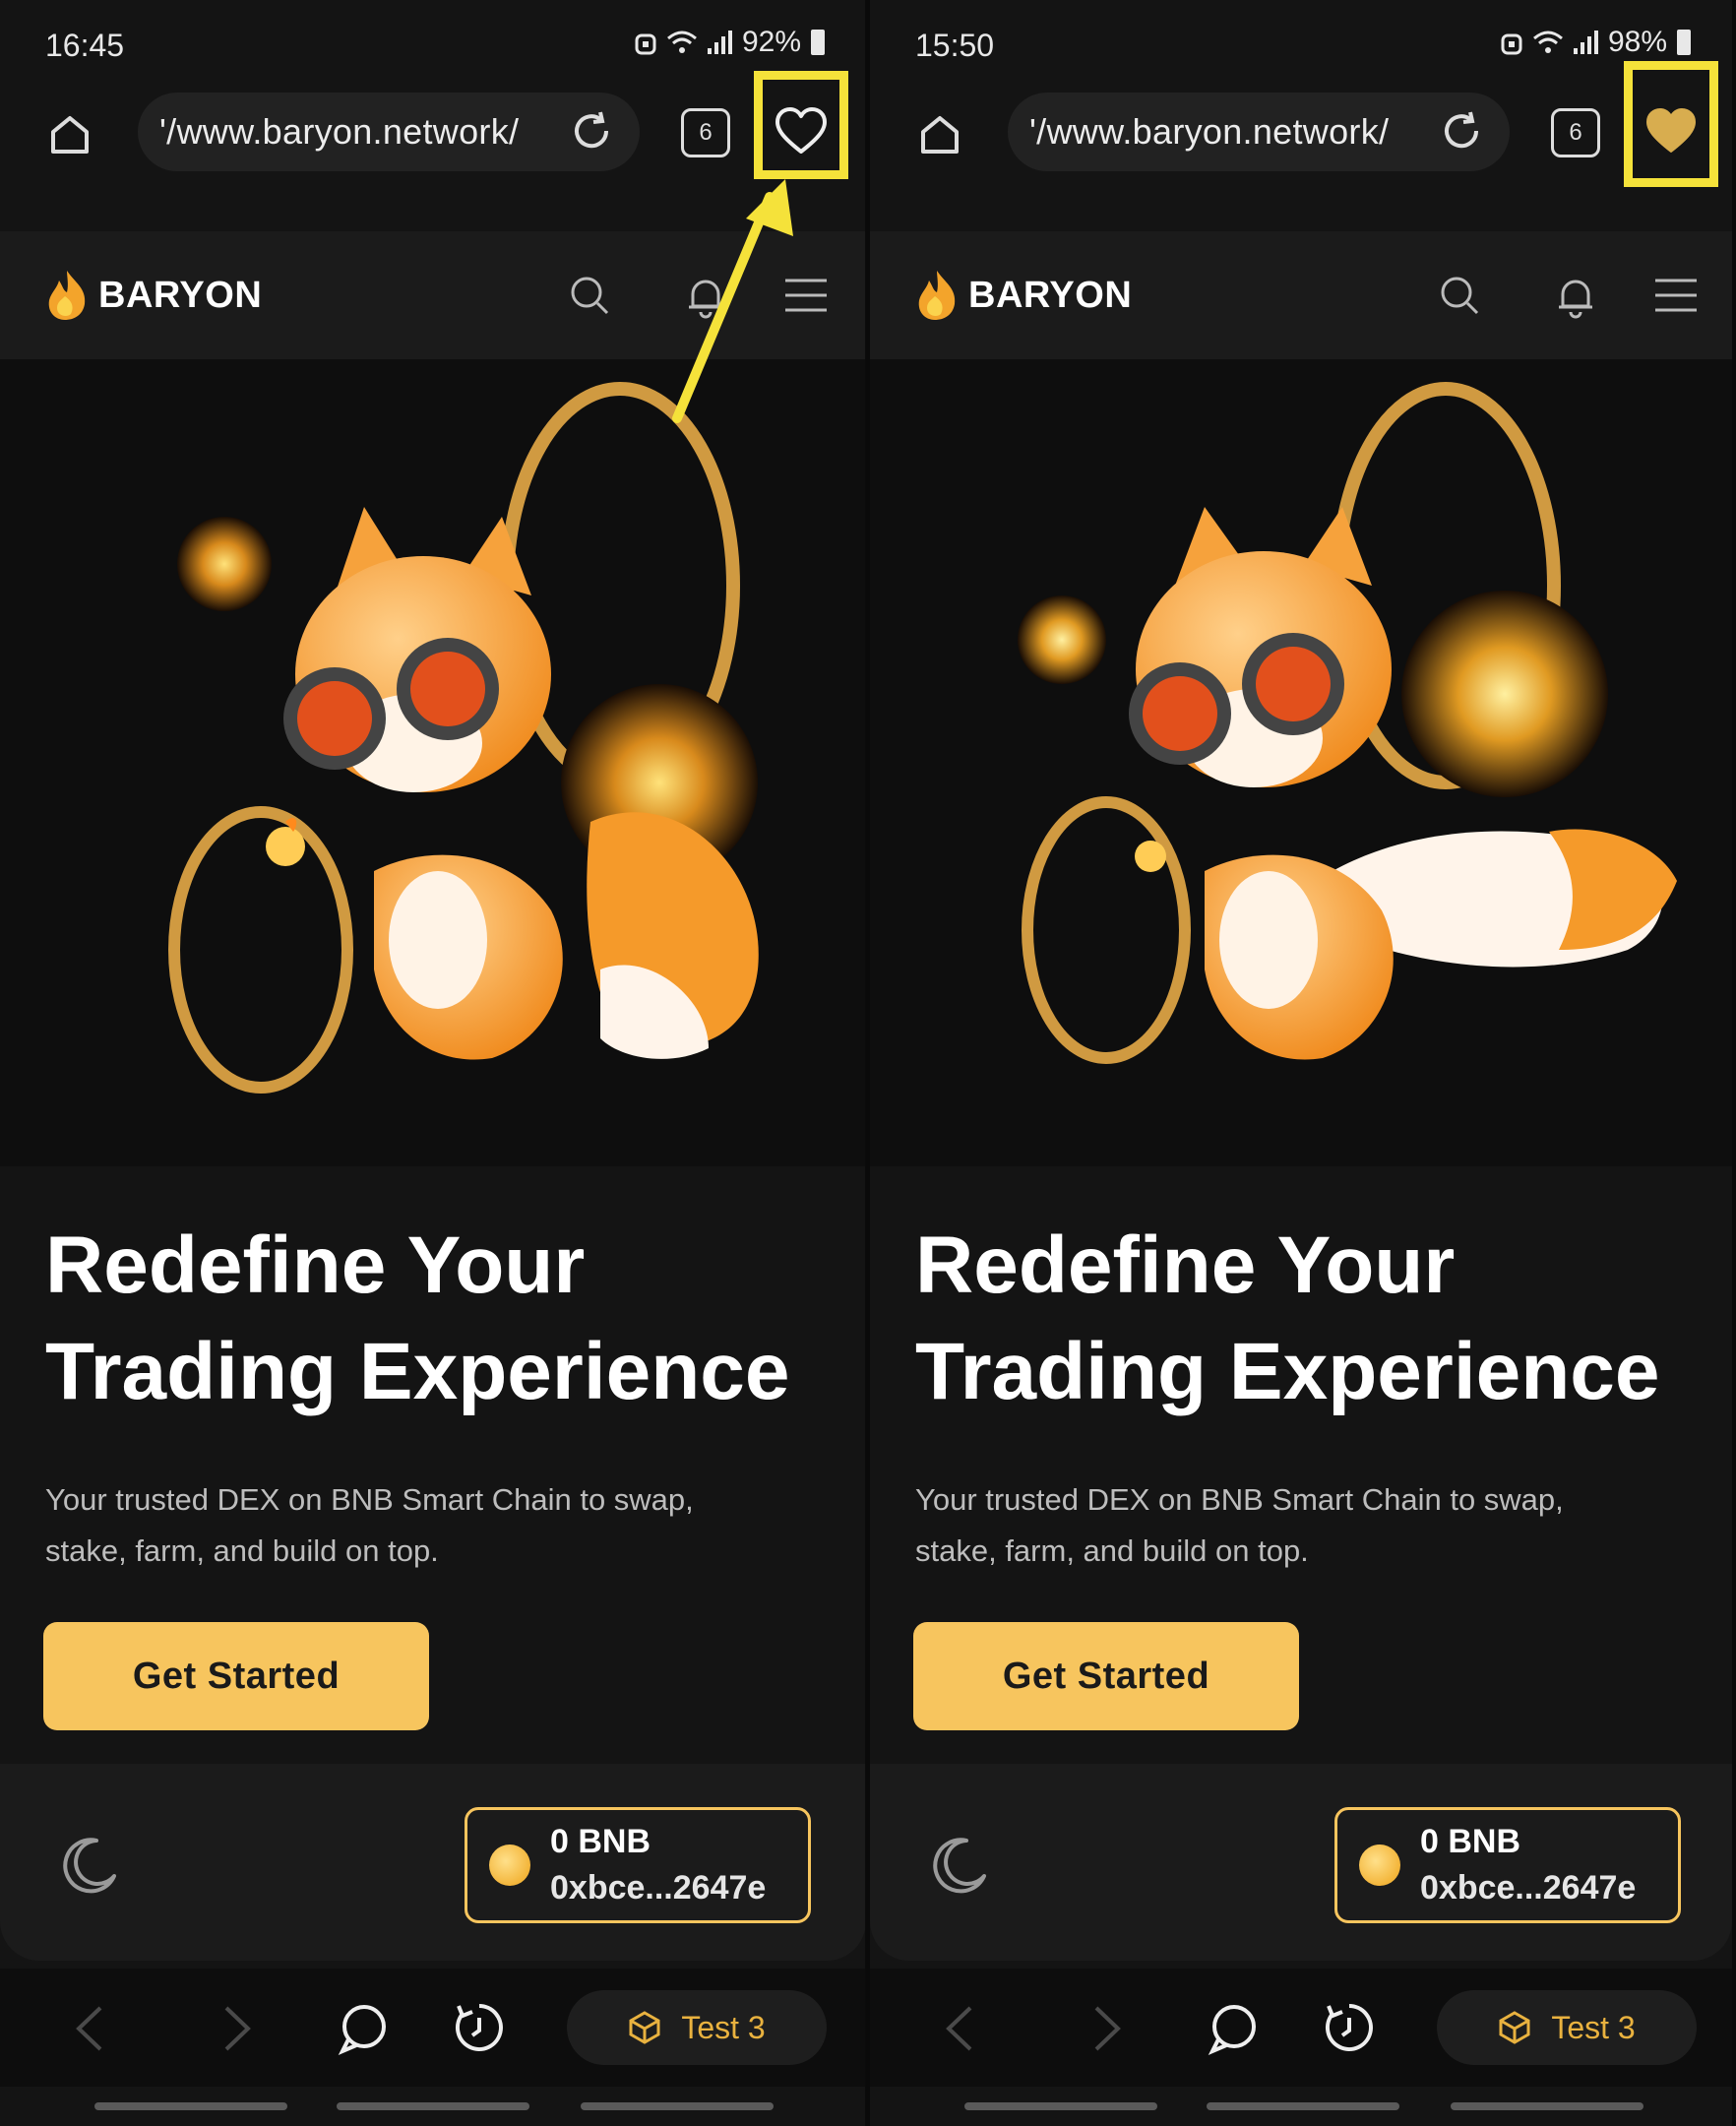 Image resolution: width=1736 pixels, height=2126 pixels. What do you see at coordinates (732, 301) in the screenshot?
I see `pointer-arrow-icon` at bounding box center [732, 301].